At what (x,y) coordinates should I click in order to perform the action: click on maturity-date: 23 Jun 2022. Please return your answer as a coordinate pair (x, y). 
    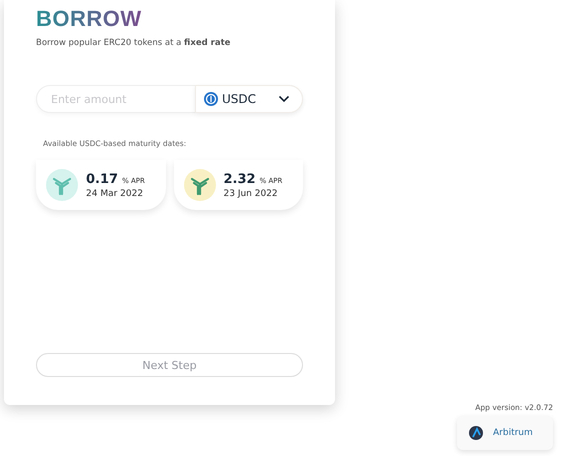
    Looking at the image, I should click on (251, 193).